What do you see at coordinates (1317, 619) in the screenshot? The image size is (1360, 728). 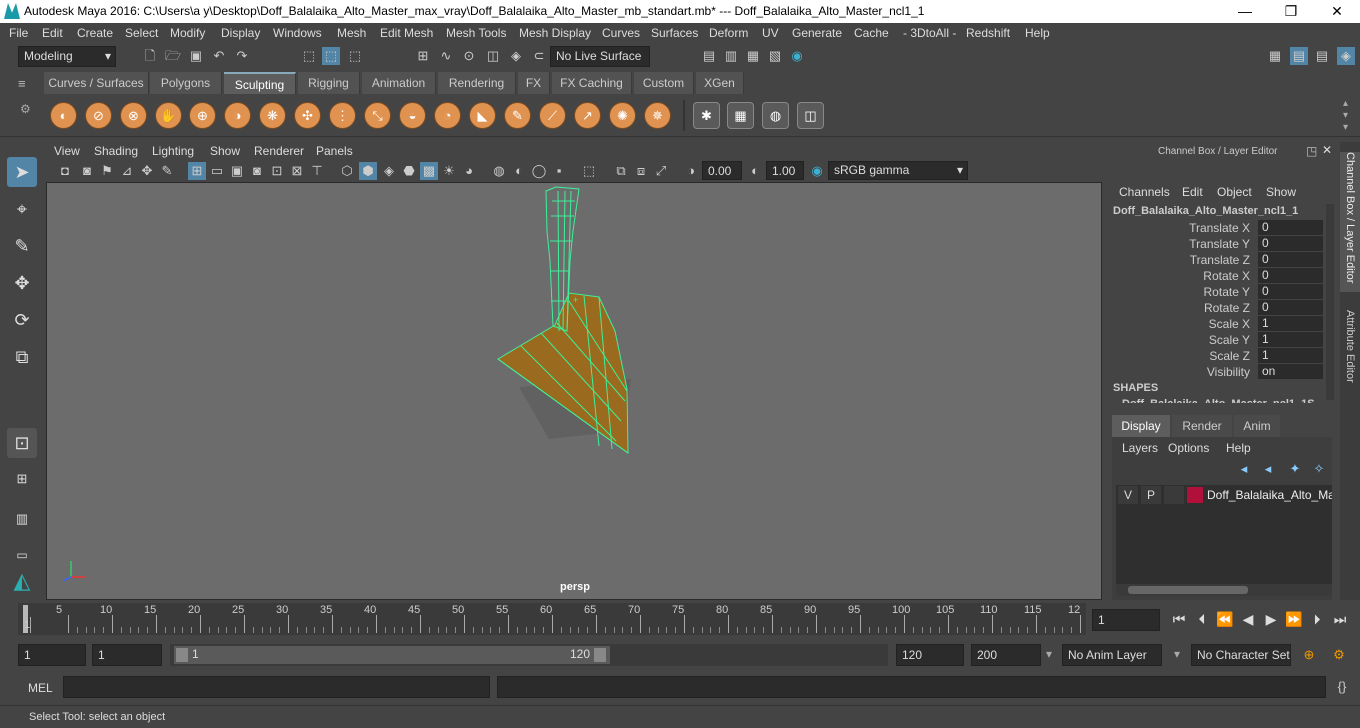 I see `step-forward-frame-icon: ⏵` at bounding box center [1317, 619].